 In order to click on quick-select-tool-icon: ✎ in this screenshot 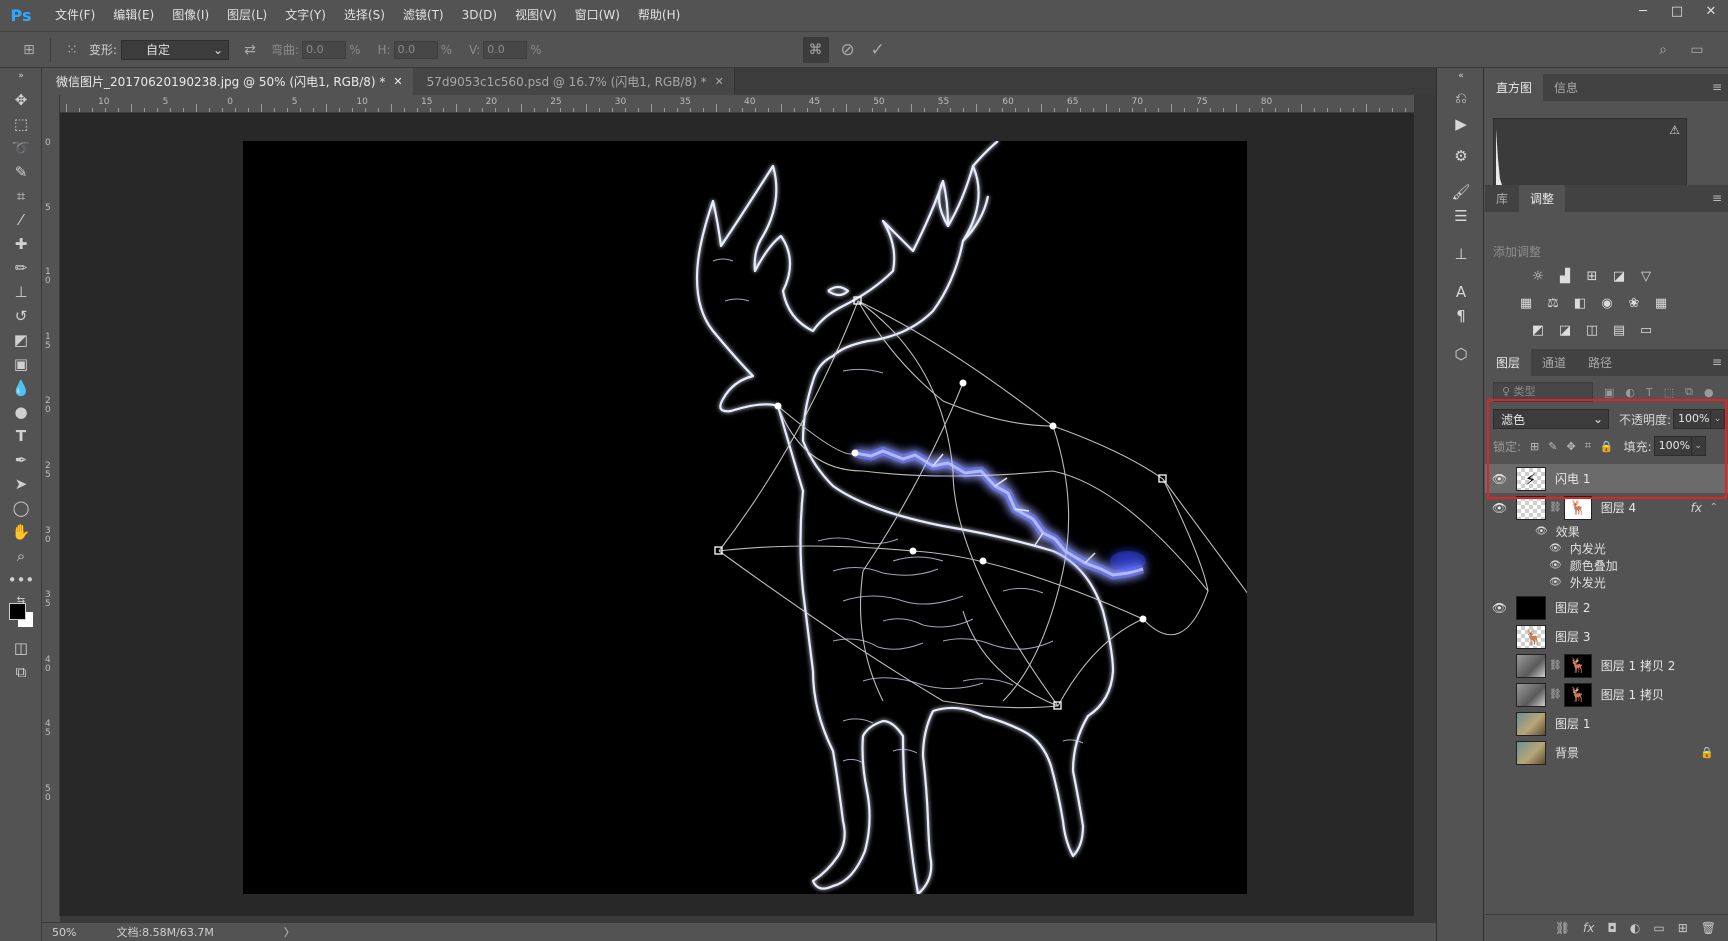, I will do `click(21, 172)`.